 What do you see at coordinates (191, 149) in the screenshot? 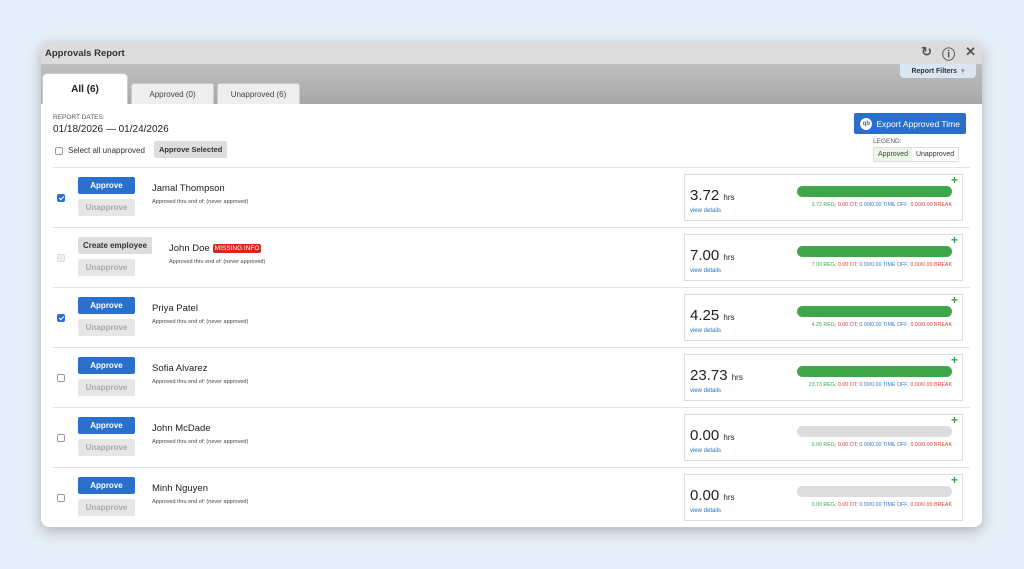
I see `approve-selected-button: Approve Selected` at bounding box center [191, 149].